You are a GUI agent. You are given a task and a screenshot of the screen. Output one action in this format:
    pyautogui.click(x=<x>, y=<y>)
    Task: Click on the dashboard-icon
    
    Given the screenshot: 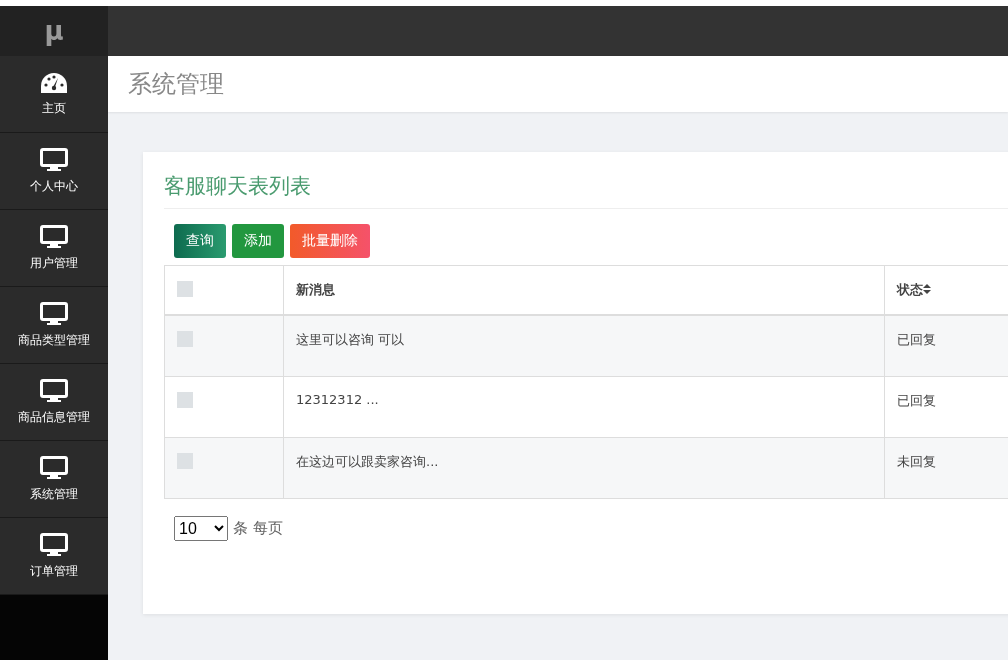 What is the action you would take?
    pyautogui.click(x=54, y=82)
    